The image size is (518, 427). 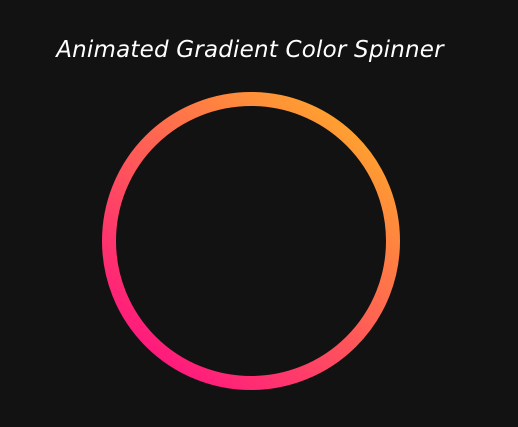 What do you see at coordinates (250, 50) in the screenshot?
I see `page-title: Animated Gradient Color Spinner` at bounding box center [250, 50].